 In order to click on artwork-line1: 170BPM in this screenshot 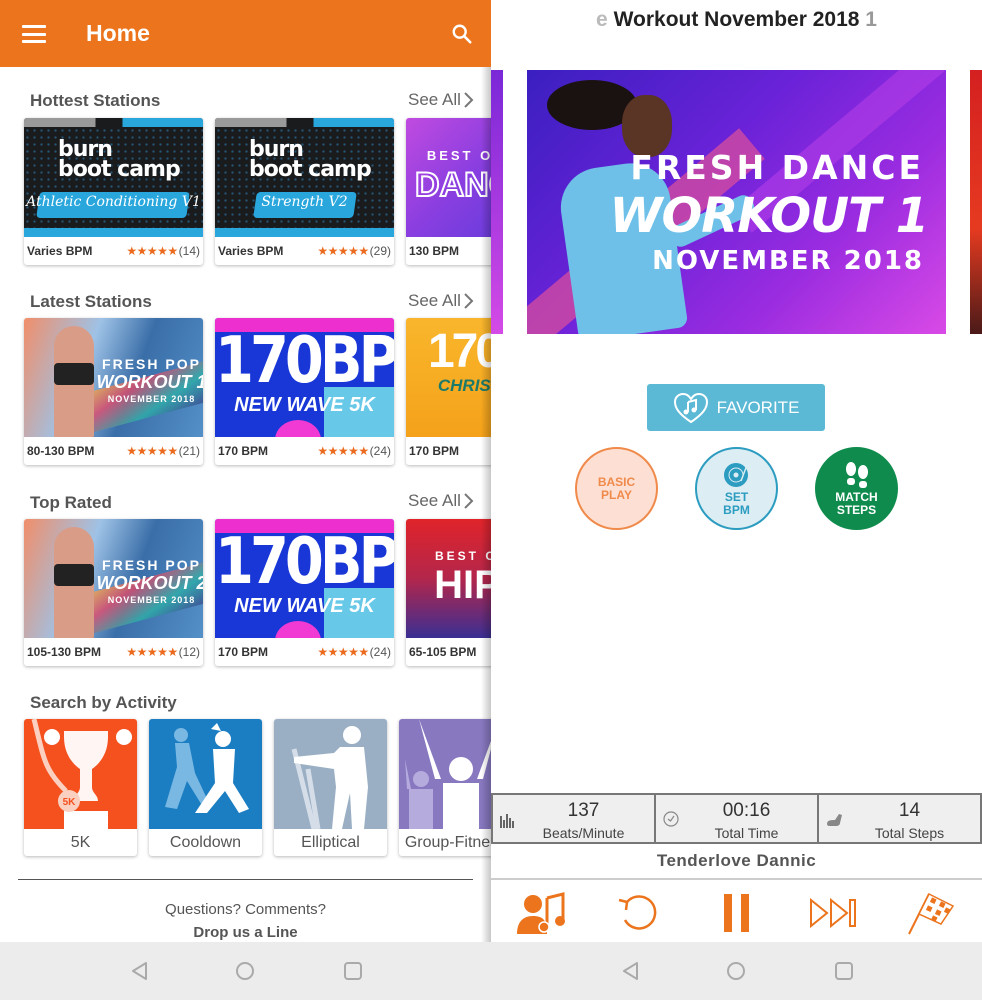, I will do `click(304, 360)`.